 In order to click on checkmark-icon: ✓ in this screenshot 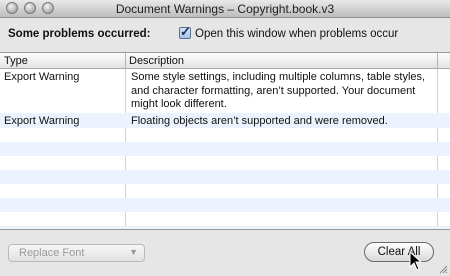, I will do `click(185, 31)`.